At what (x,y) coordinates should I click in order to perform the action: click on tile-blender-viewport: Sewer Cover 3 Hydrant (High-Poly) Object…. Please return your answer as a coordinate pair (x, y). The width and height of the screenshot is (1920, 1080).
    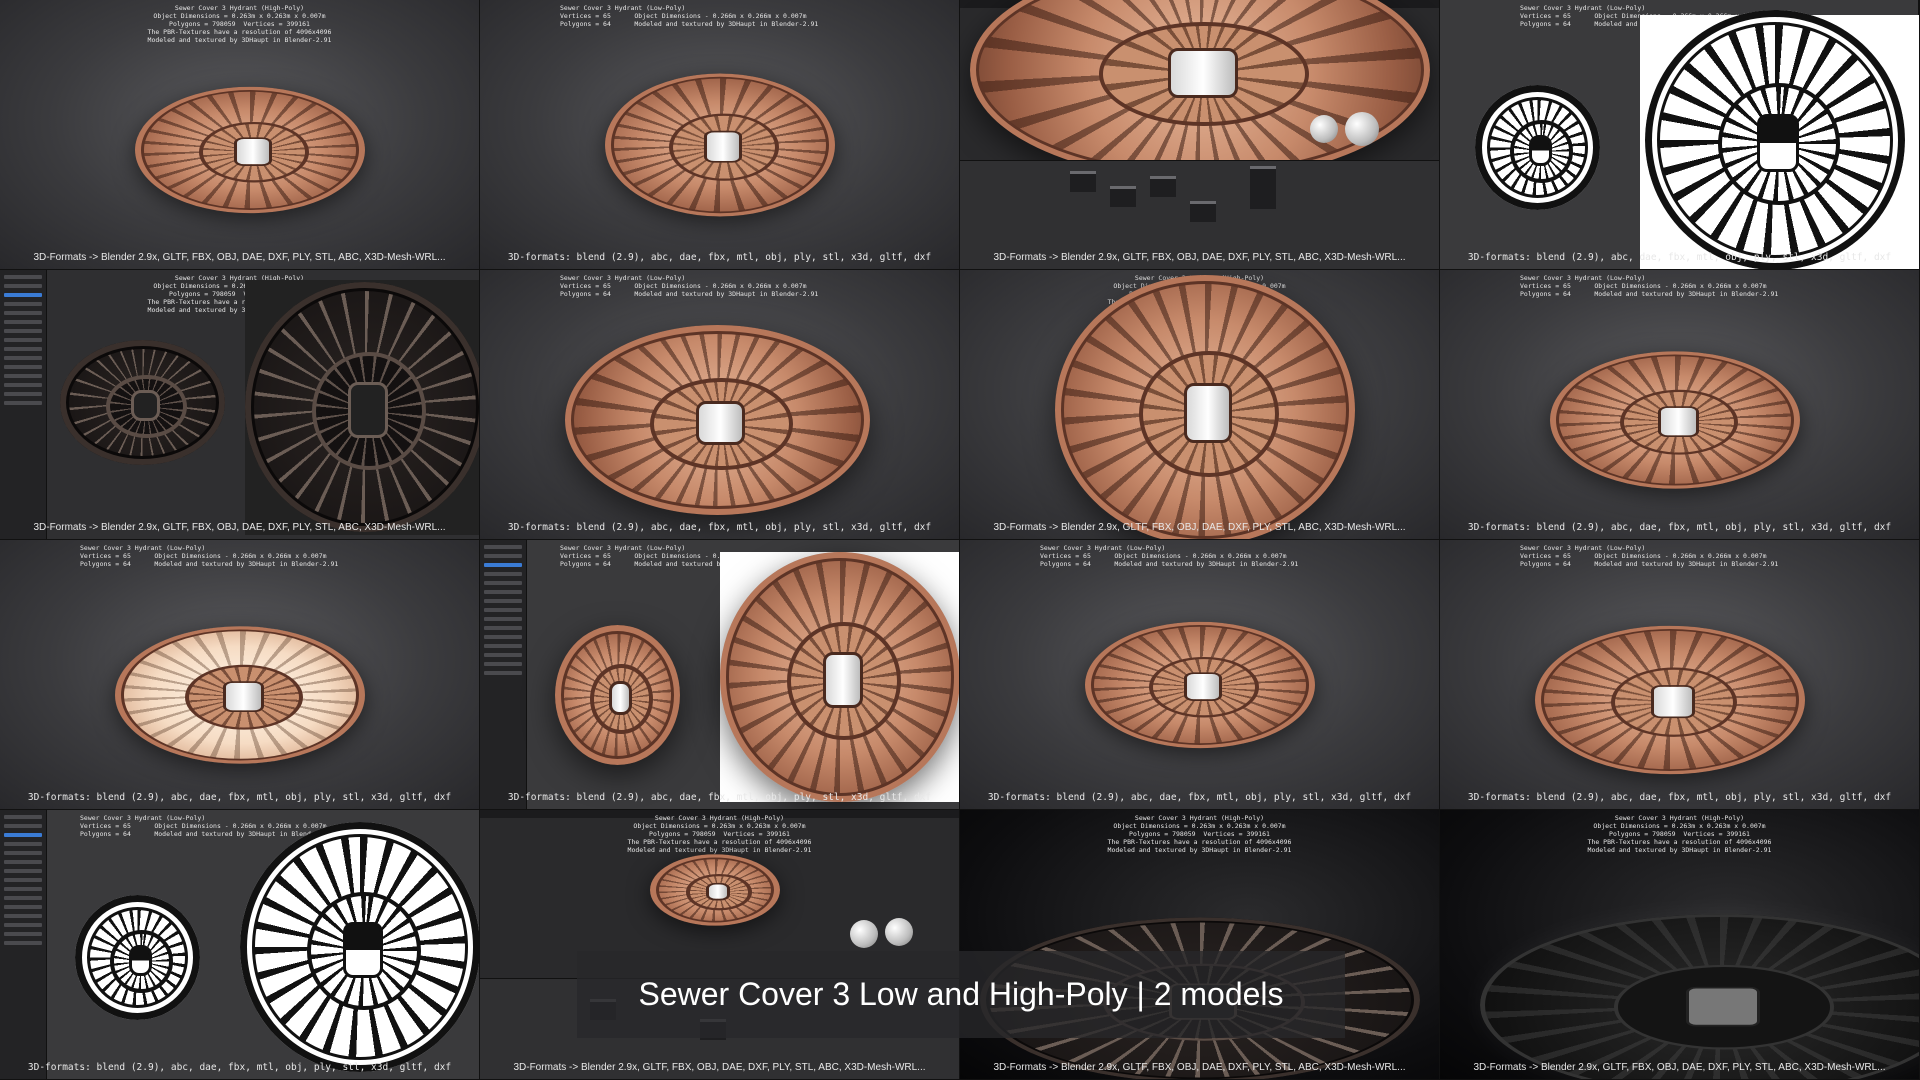
    Looking at the image, I should click on (720, 945).